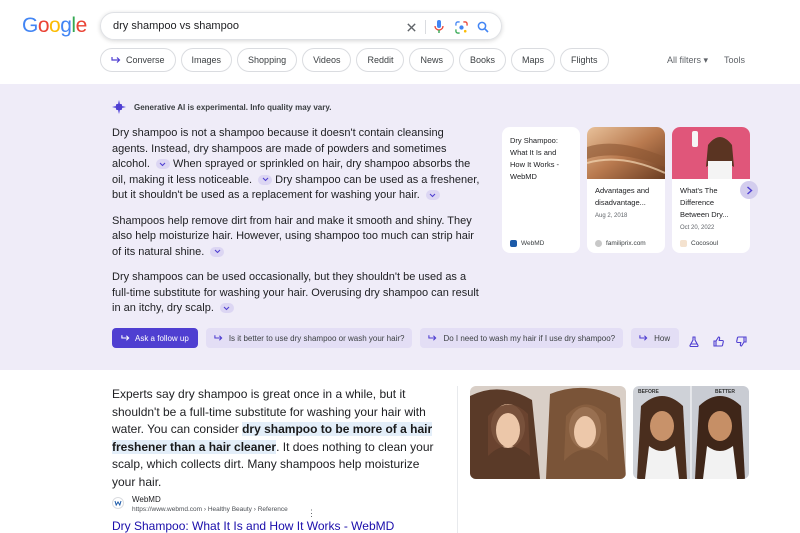  What do you see at coordinates (626, 243) in the screenshot?
I see `card-source-name: familiprix.com` at bounding box center [626, 243].